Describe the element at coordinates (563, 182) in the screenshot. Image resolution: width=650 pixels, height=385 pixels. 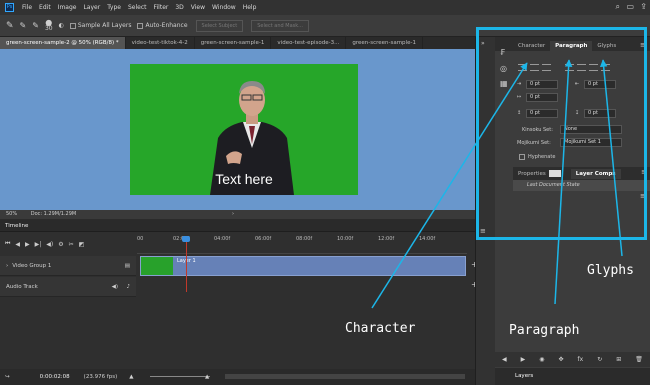
I see `paragraph-arrow` at that location.